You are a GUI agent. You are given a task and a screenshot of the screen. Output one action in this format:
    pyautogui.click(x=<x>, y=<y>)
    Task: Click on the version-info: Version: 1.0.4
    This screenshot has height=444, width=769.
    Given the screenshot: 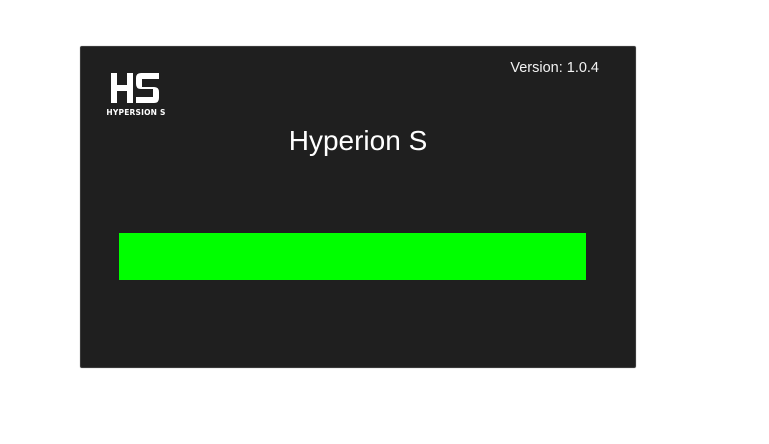 What is the action you would take?
    pyautogui.click(x=554, y=68)
    